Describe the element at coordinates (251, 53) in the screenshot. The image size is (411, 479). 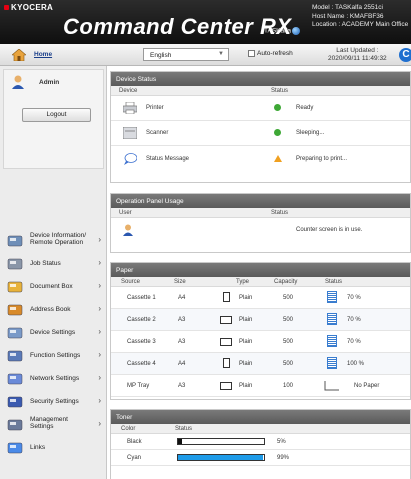
I see `auto-refresh-checkbox` at that location.